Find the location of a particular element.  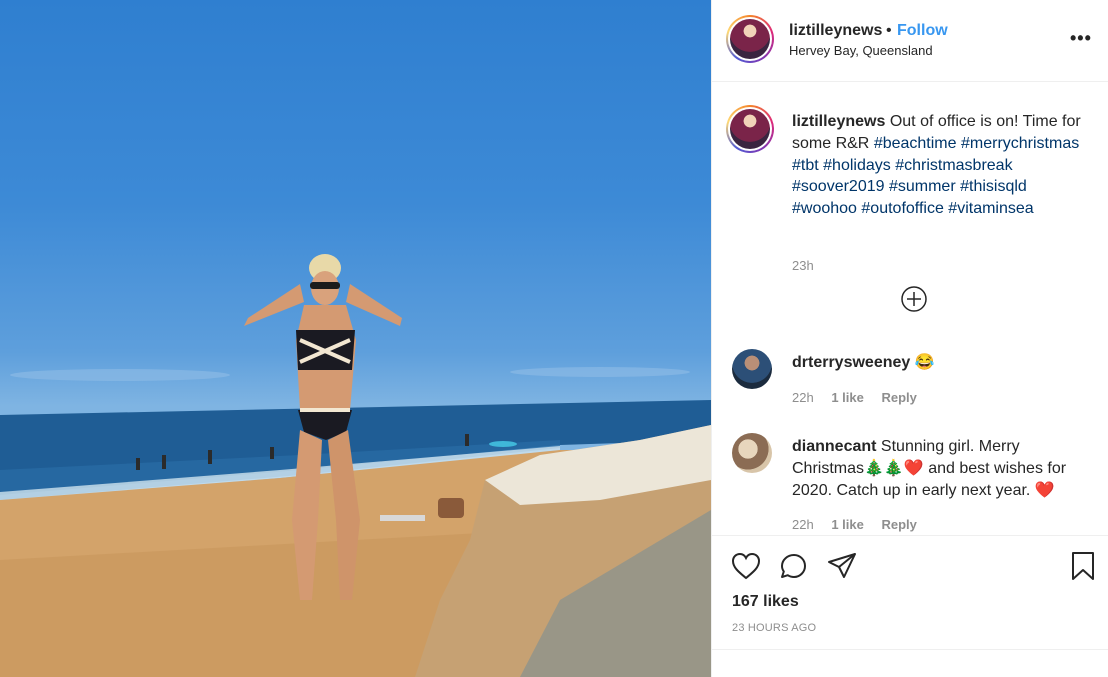

hashtag-link: #summer is located at coordinates (922, 186).